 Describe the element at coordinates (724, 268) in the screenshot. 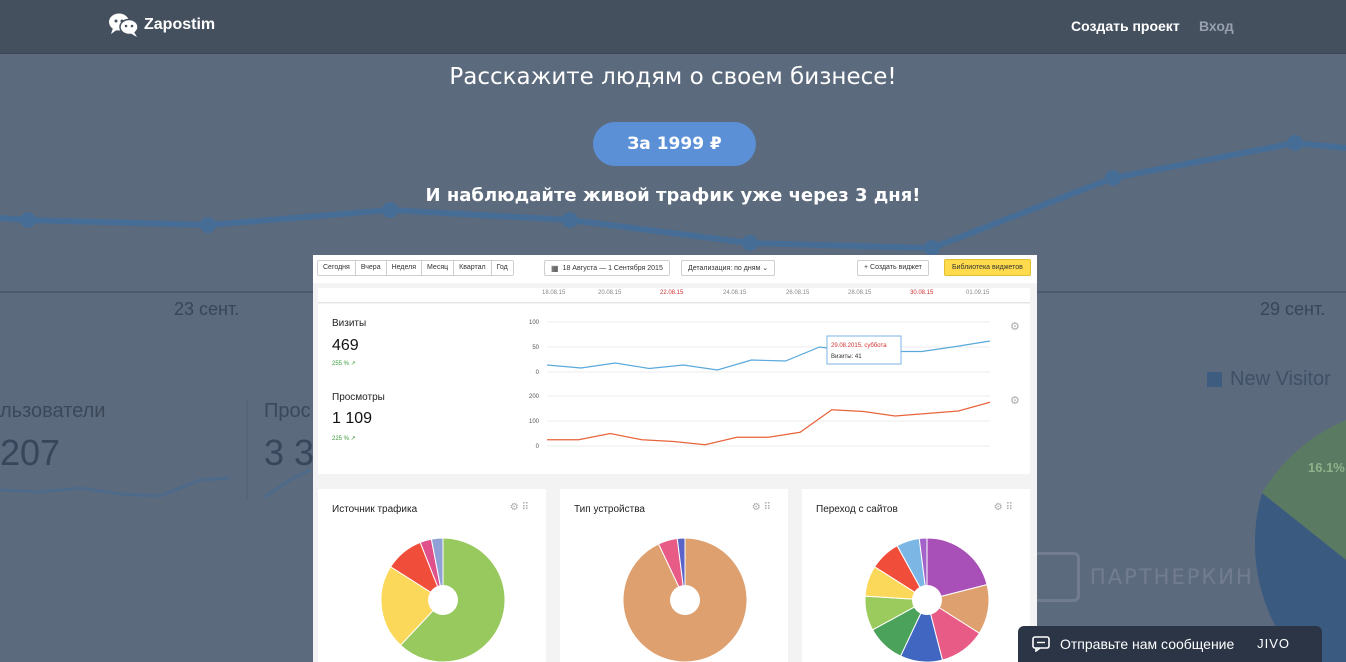

I see `detail-text: Детализация: по дням` at that location.